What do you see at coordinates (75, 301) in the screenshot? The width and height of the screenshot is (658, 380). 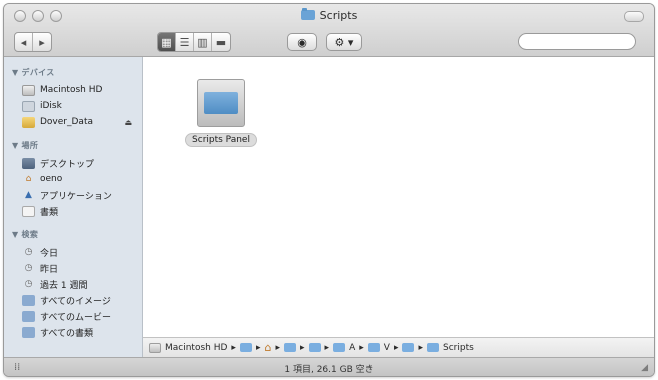 I see `sidebar-item-label: すべてのイメージ` at bounding box center [75, 301].